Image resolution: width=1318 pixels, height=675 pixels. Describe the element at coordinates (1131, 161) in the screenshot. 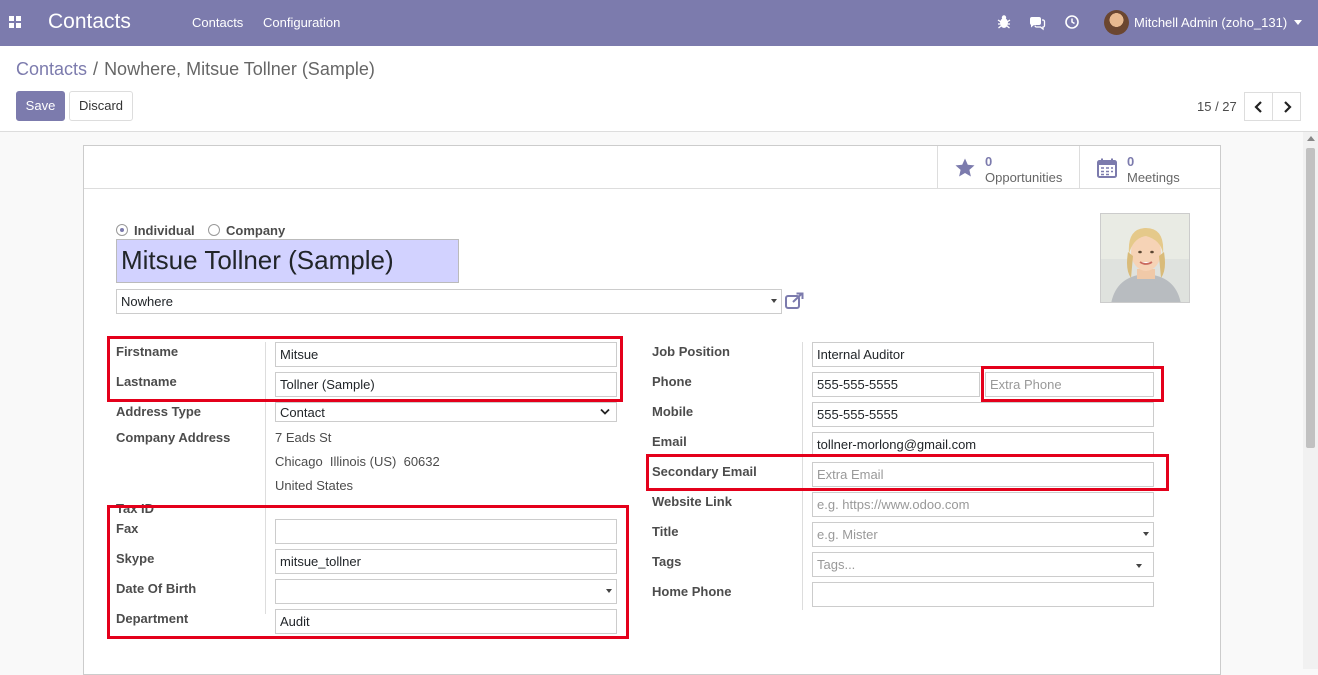

I see `meetings-count: 0` at that location.